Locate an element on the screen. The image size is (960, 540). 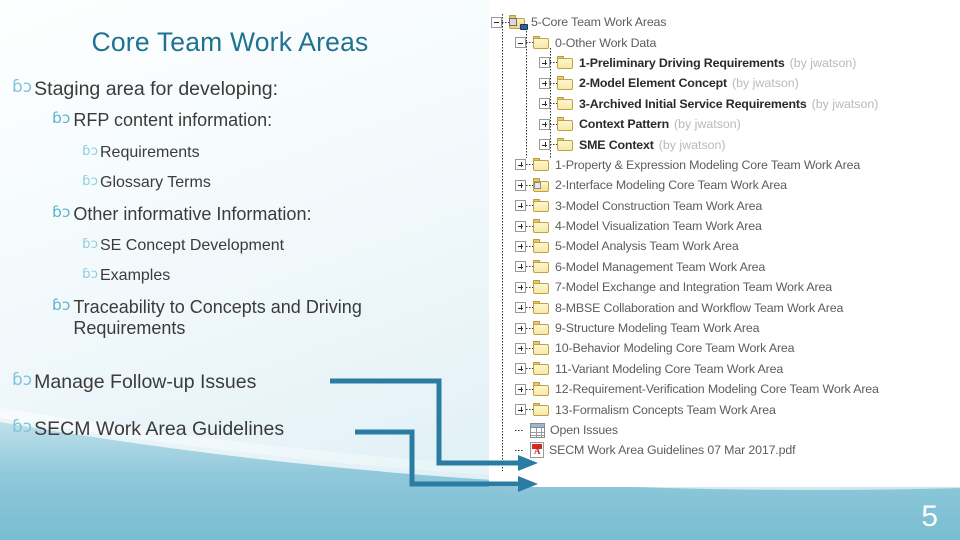
tree-row: 0-Other Work Data is located at coordinates (724, 42).